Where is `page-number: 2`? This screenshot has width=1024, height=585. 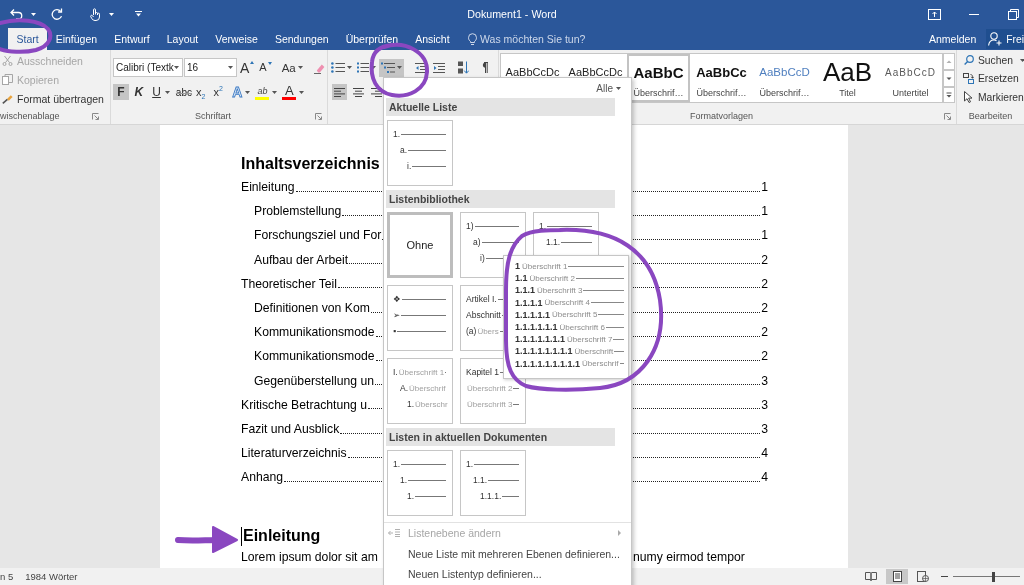 page-number: 2 is located at coordinates (764, 259).